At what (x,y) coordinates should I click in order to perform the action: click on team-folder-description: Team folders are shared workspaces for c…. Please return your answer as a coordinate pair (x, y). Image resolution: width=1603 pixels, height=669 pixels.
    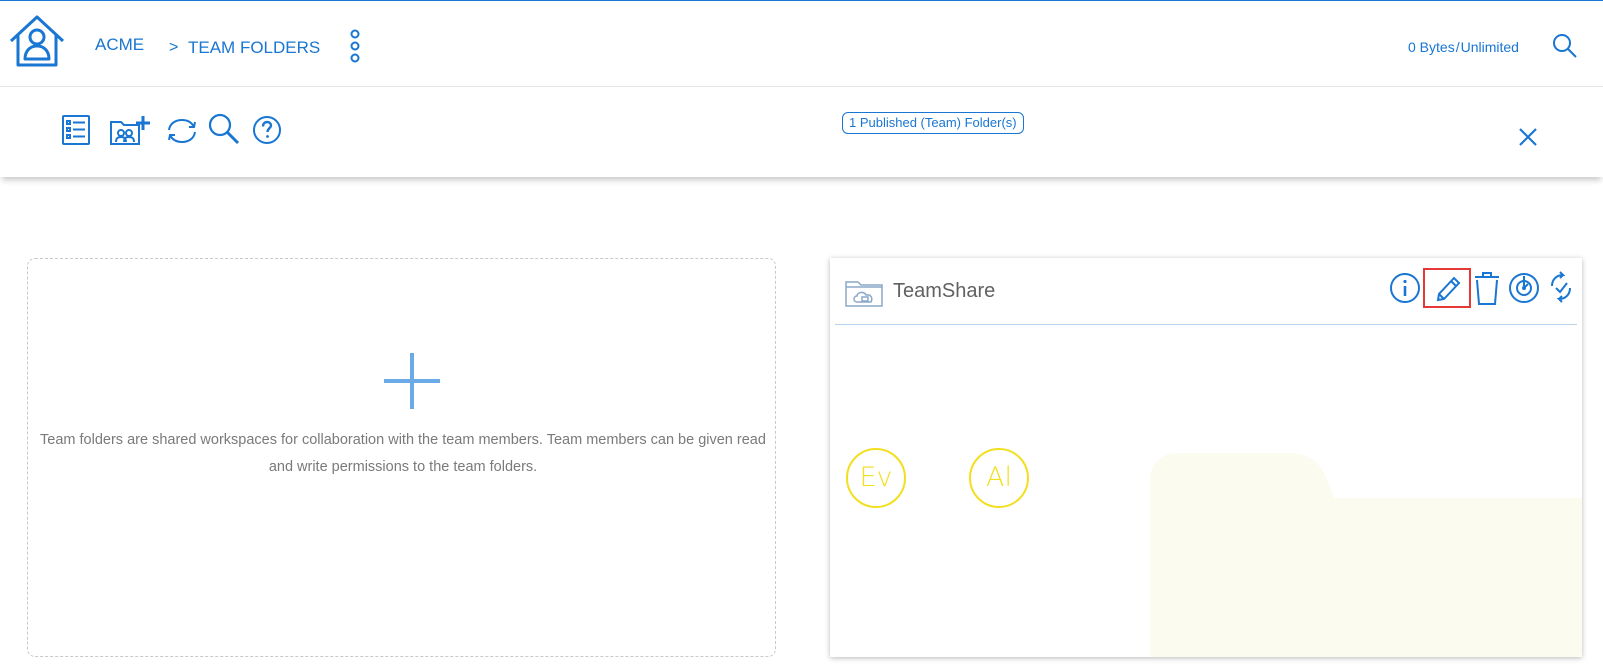
    Looking at the image, I should click on (403, 453).